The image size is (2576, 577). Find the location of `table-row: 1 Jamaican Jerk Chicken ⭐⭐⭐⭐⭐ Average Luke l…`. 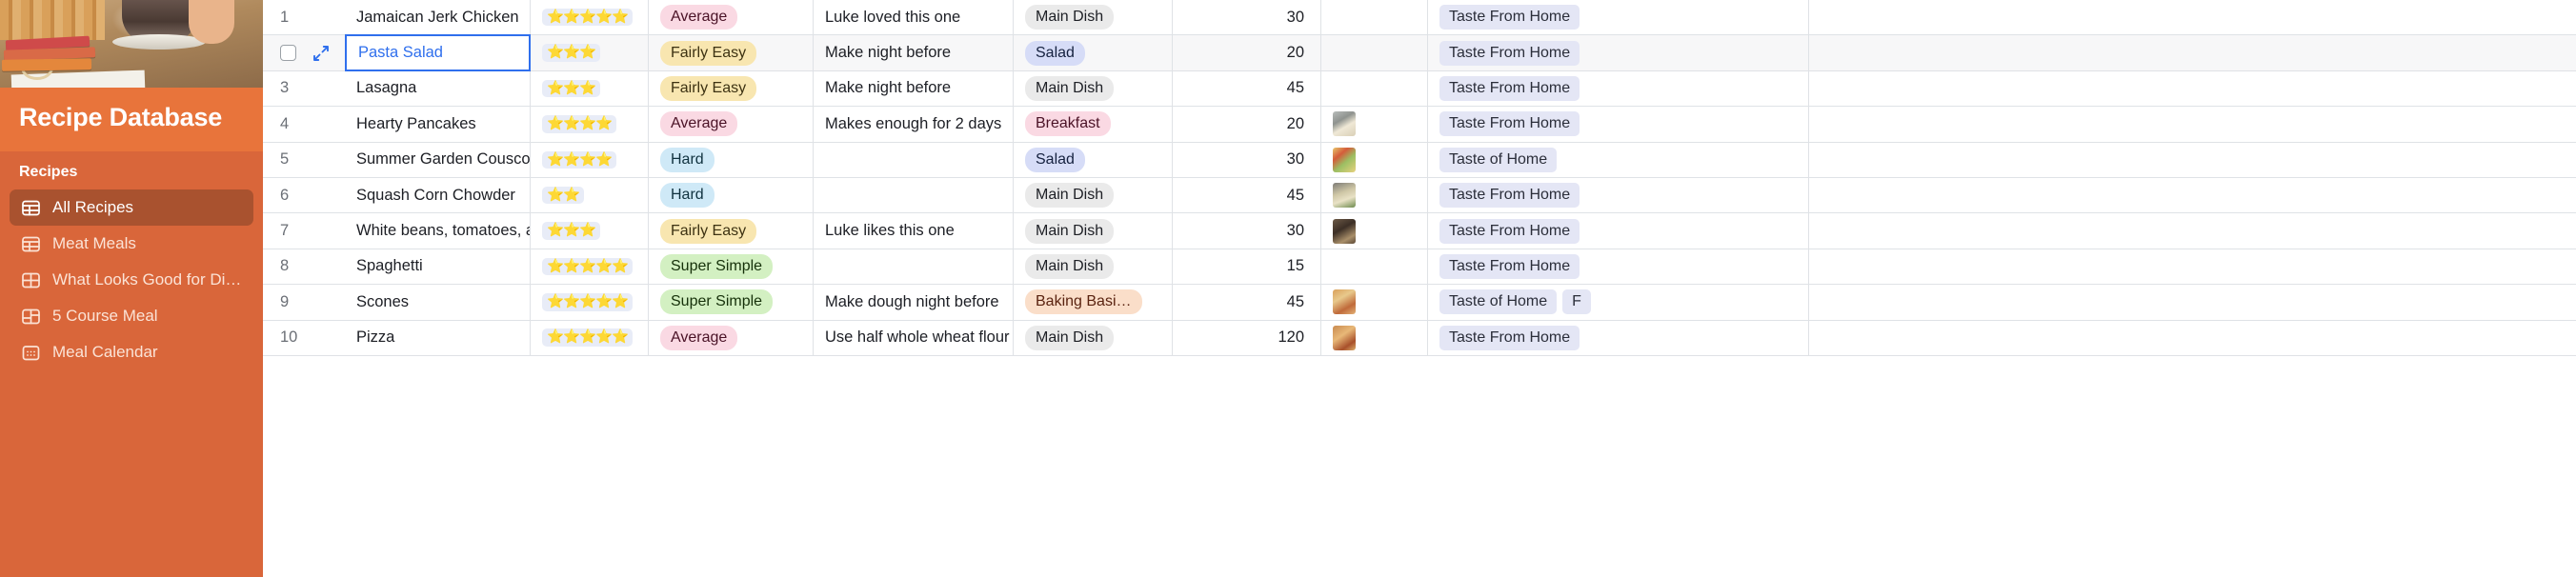

table-row: 1 Jamaican Jerk Chicken ⭐⭐⭐⭐⭐ Average Luke l… is located at coordinates (1419, 18).